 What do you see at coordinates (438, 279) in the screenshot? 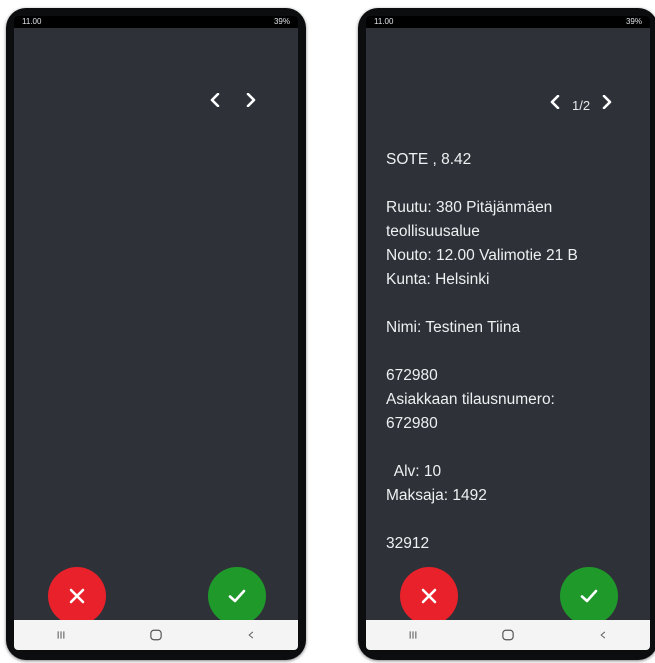
I see `detail-line: Kunta: Helsinki` at bounding box center [438, 279].